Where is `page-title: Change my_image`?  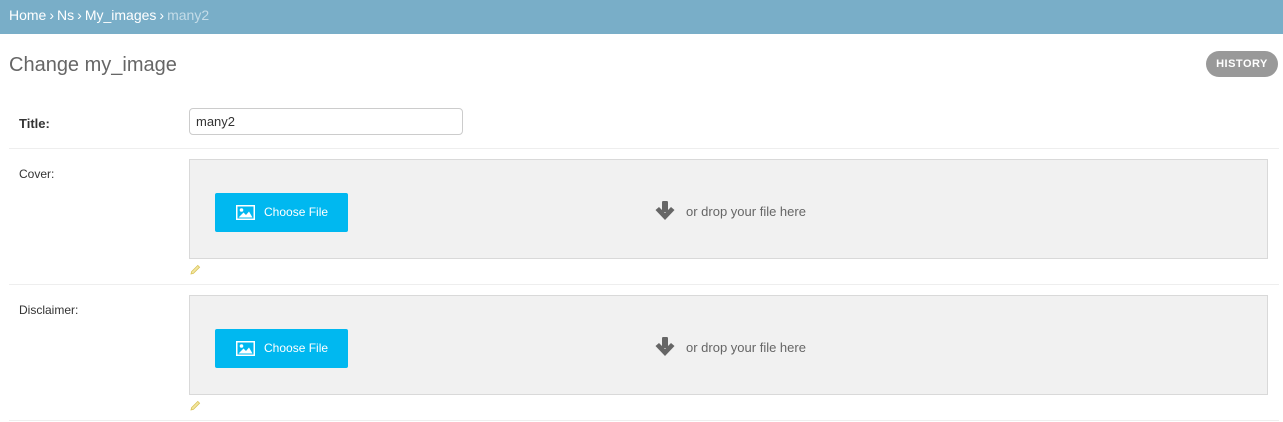
page-title: Change my_image is located at coordinates (93, 65).